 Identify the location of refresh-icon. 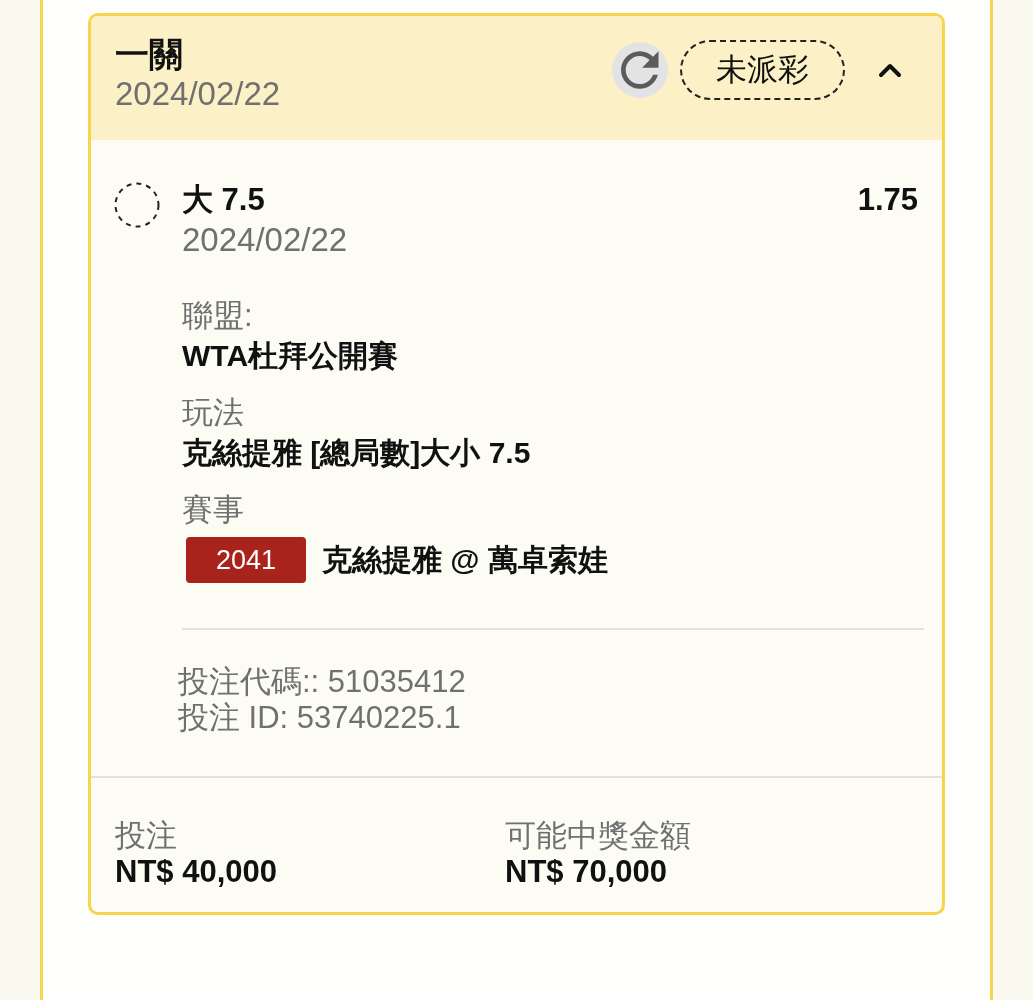
(640, 70).